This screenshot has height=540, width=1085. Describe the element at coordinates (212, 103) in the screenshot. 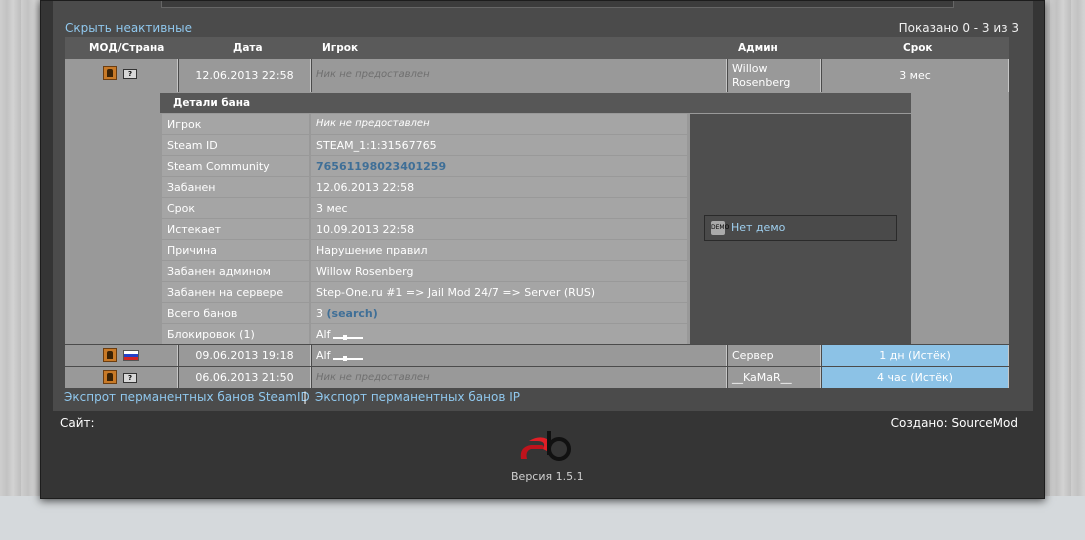

I see `ban-details-title: Детали бана` at that location.